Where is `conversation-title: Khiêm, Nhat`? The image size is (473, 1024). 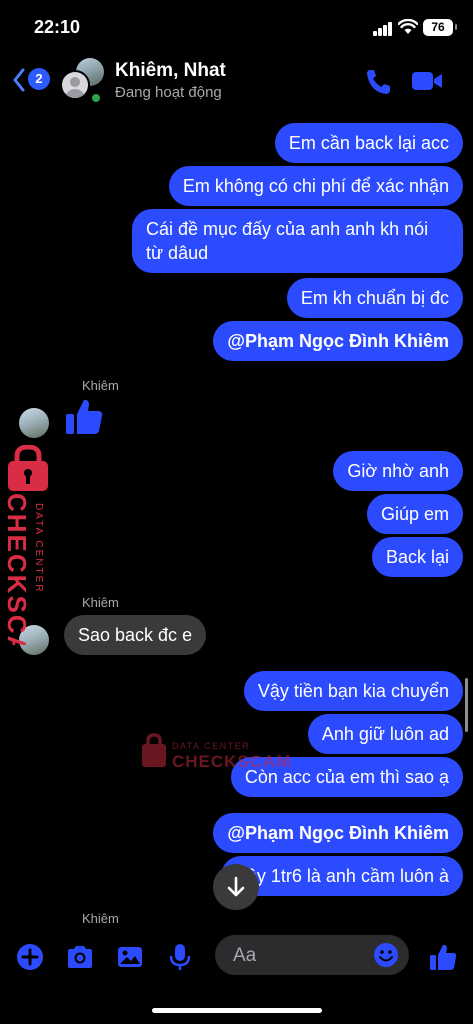
conversation-title: Khiêm, Nhat is located at coordinates (170, 71).